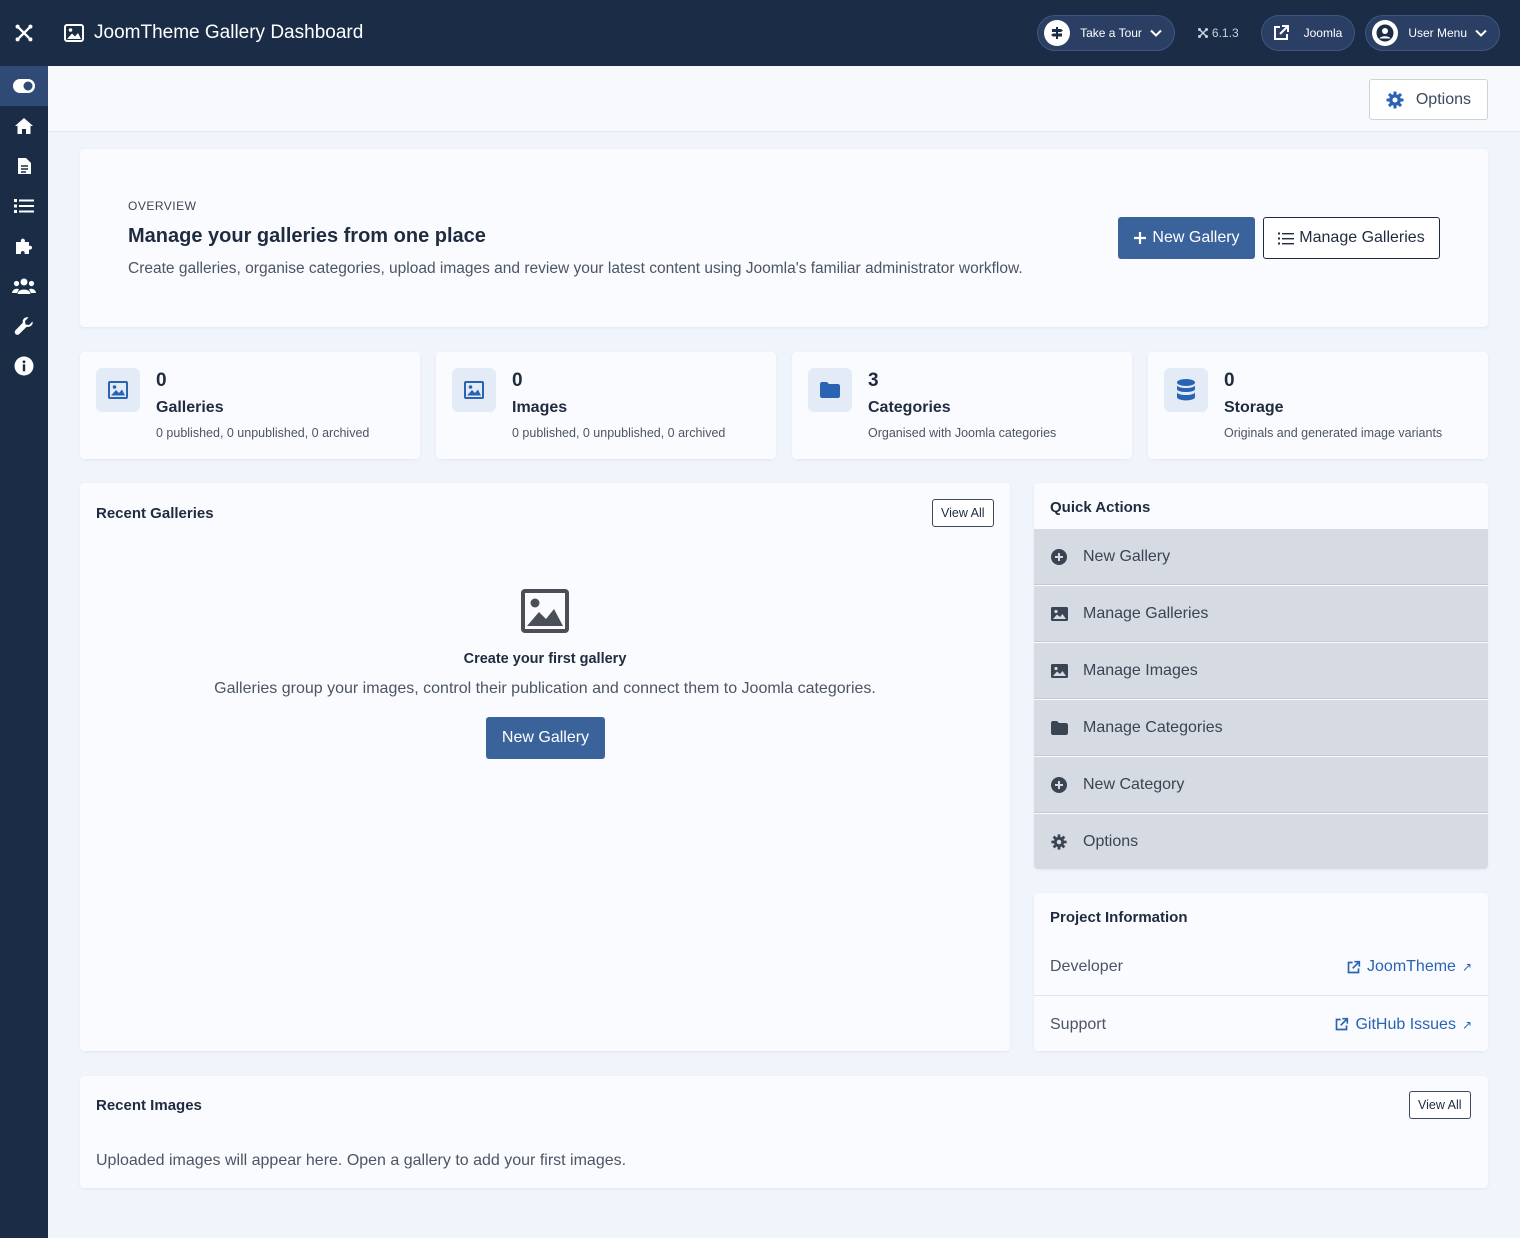 Image resolution: width=1520 pixels, height=1238 pixels. What do you see at coordinates (1059, 727) in the screenshot?
I see `folder-icon` at bounding box center [1059, 727].